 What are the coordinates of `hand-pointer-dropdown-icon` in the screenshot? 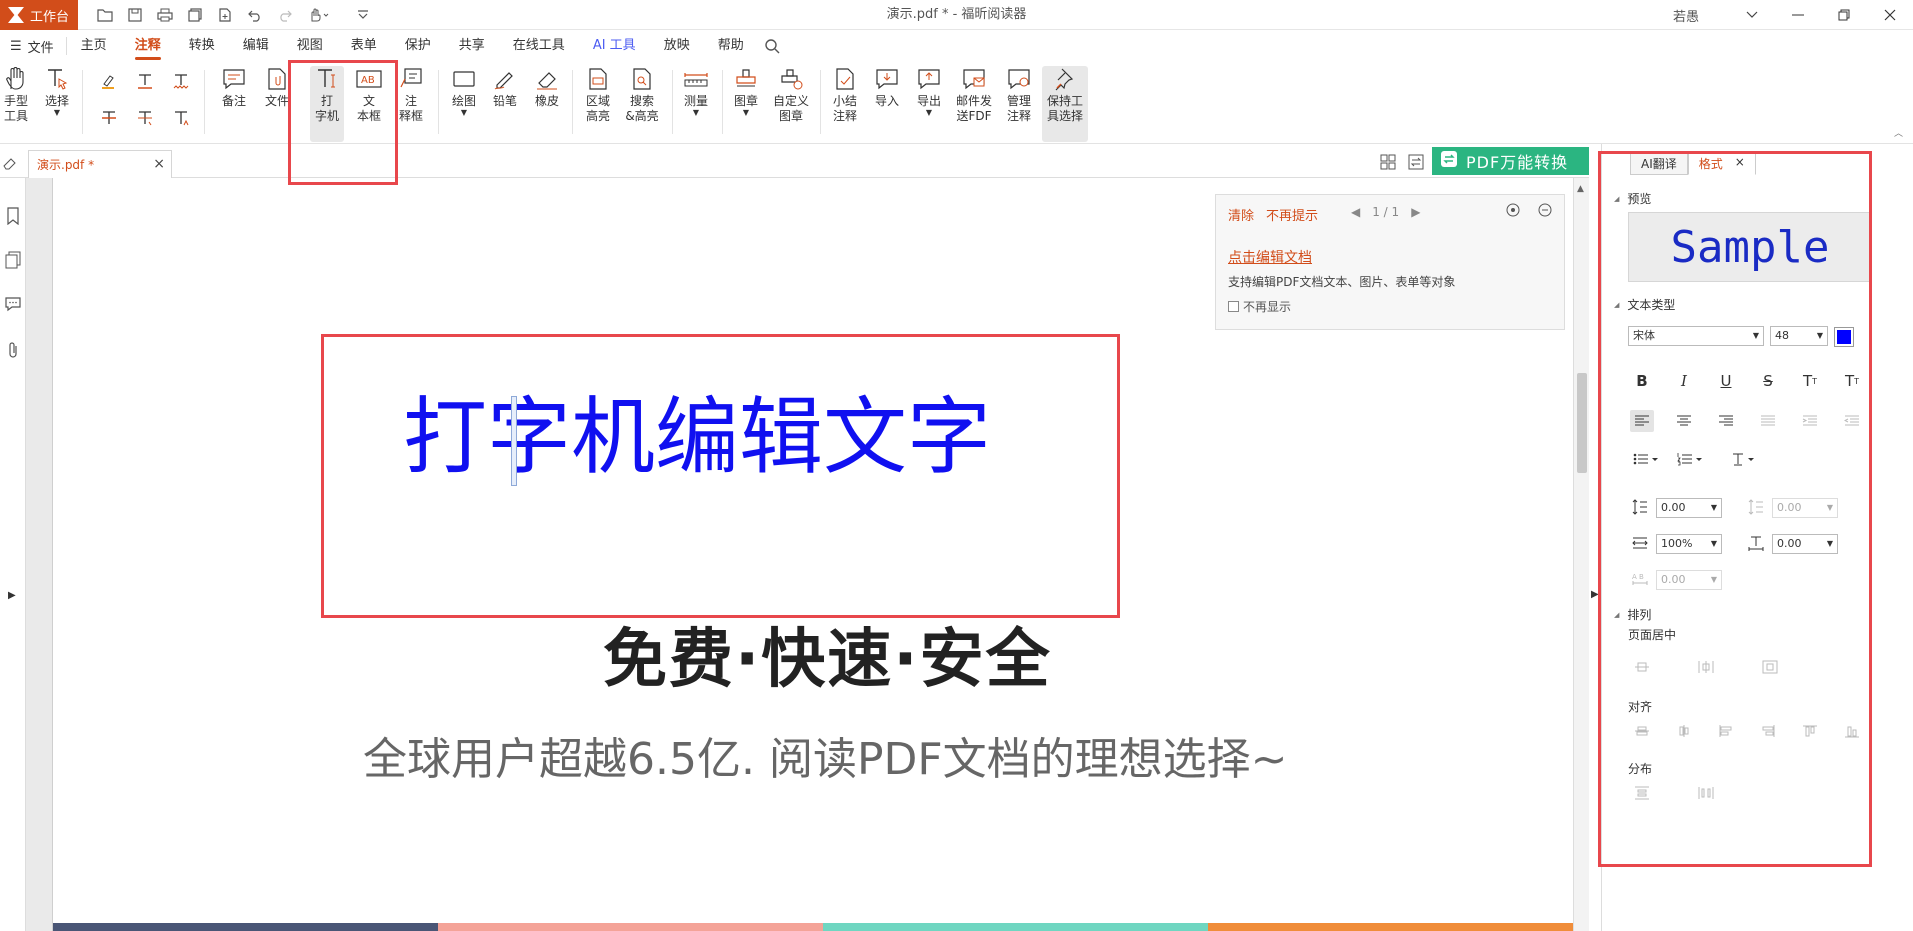 It's located at (319, 15).